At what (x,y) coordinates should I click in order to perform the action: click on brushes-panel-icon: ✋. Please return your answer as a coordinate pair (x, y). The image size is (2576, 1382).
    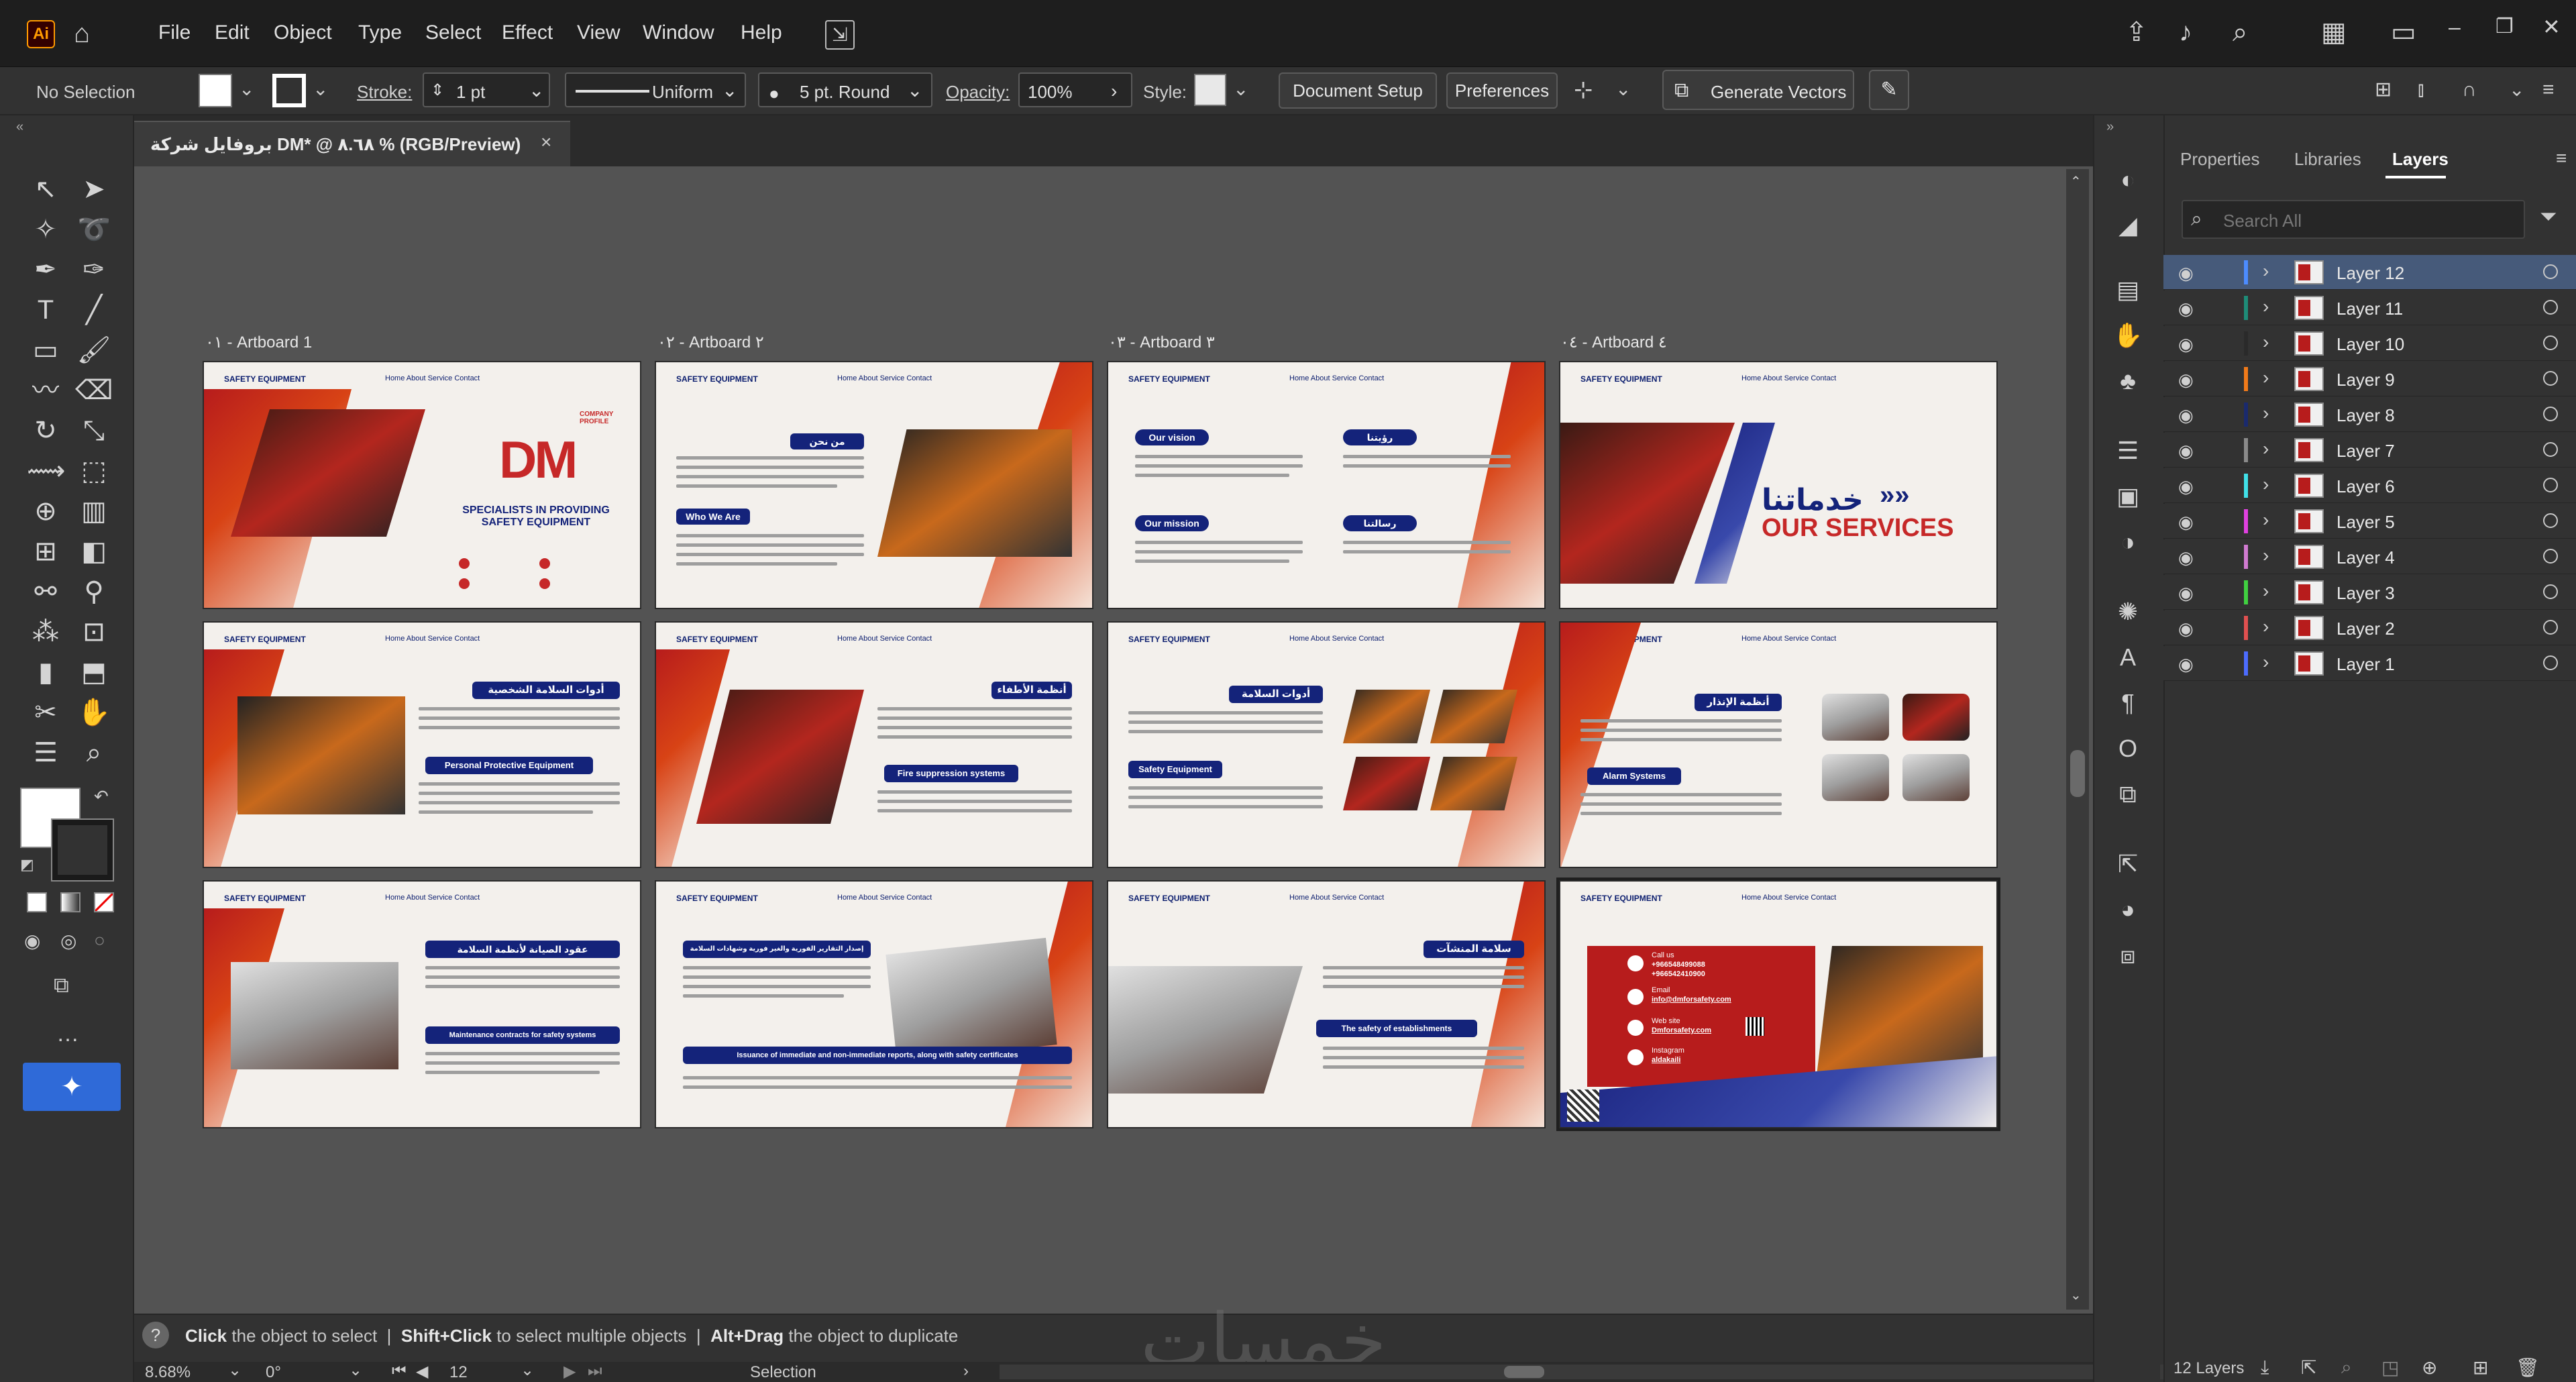
    Looking at the image, I should click on (2128, 335).